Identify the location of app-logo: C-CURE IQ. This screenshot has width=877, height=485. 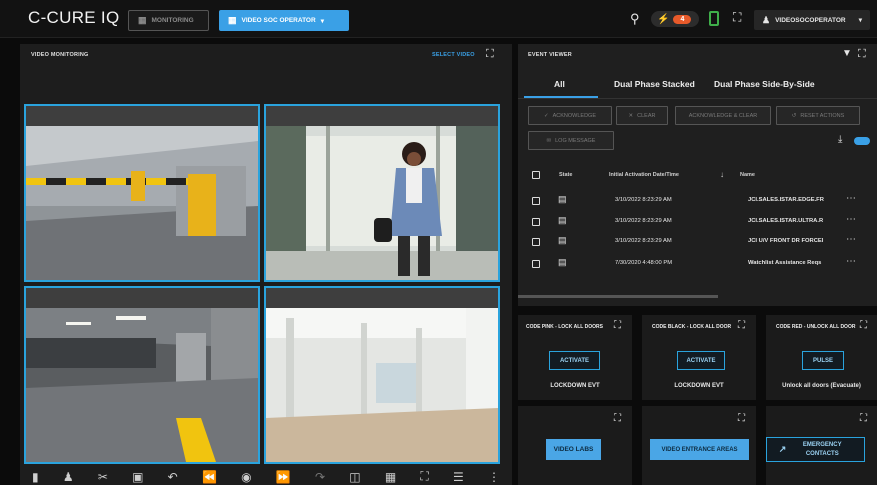
(74, 17).